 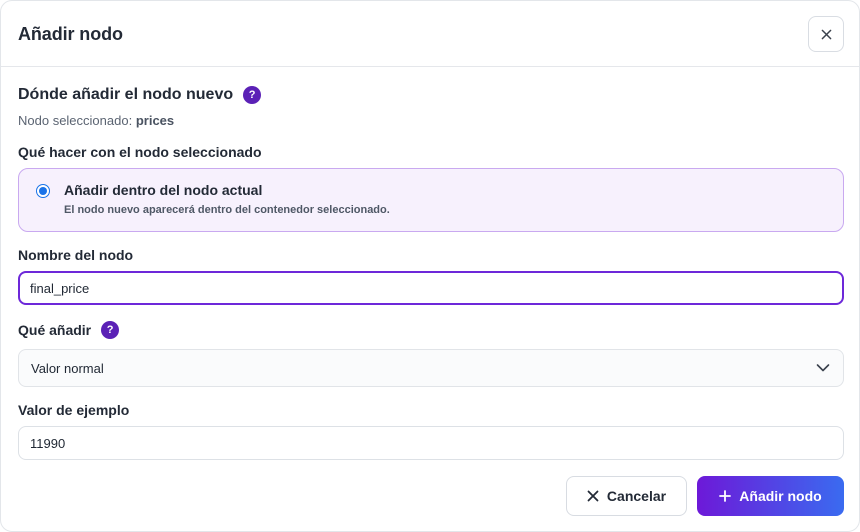 I want to click on location-section-title: Dónde añadir el nodo nuevo ?, so click(x=140, y=95).